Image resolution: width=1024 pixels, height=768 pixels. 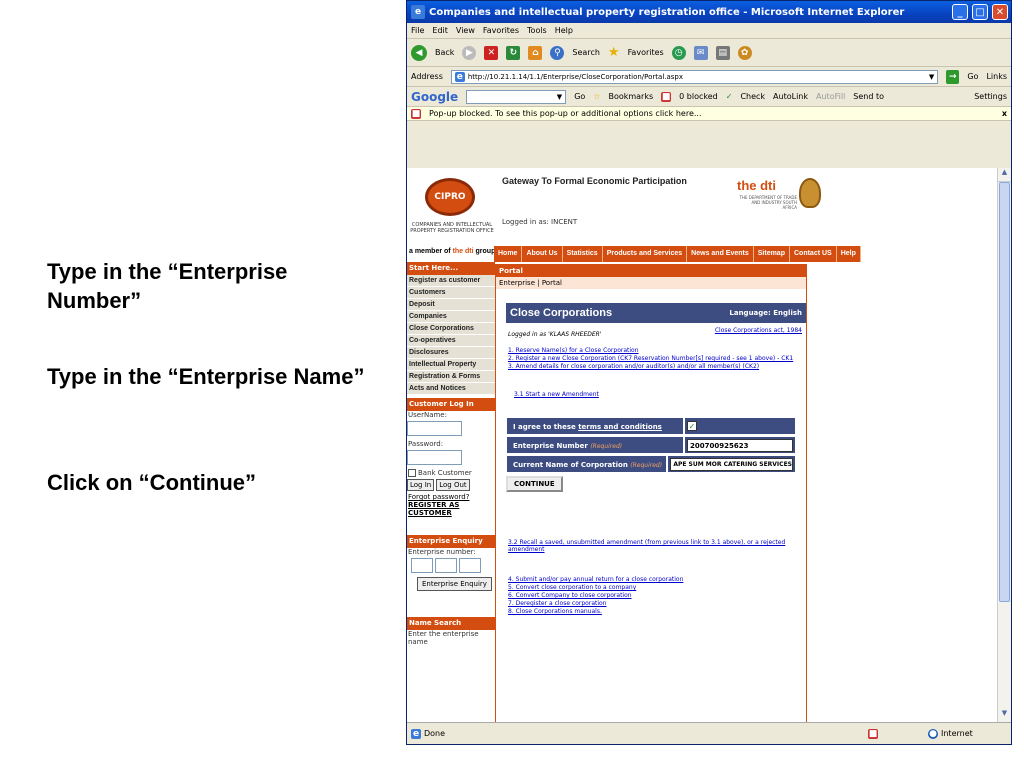 I want to click on menu-help: Help, so click(x=564, y=30).